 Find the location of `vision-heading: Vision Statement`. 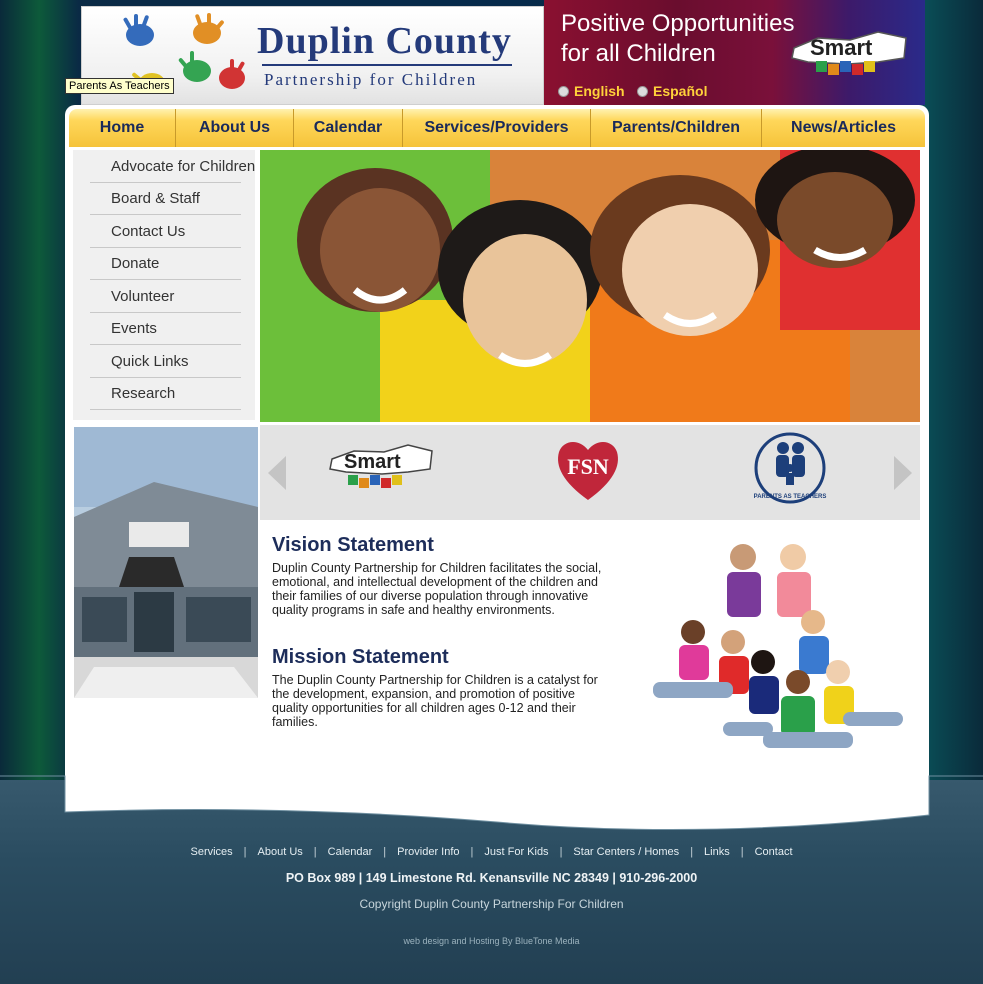

vision-heading: Vision Statement is located at coordinates (353, 545).